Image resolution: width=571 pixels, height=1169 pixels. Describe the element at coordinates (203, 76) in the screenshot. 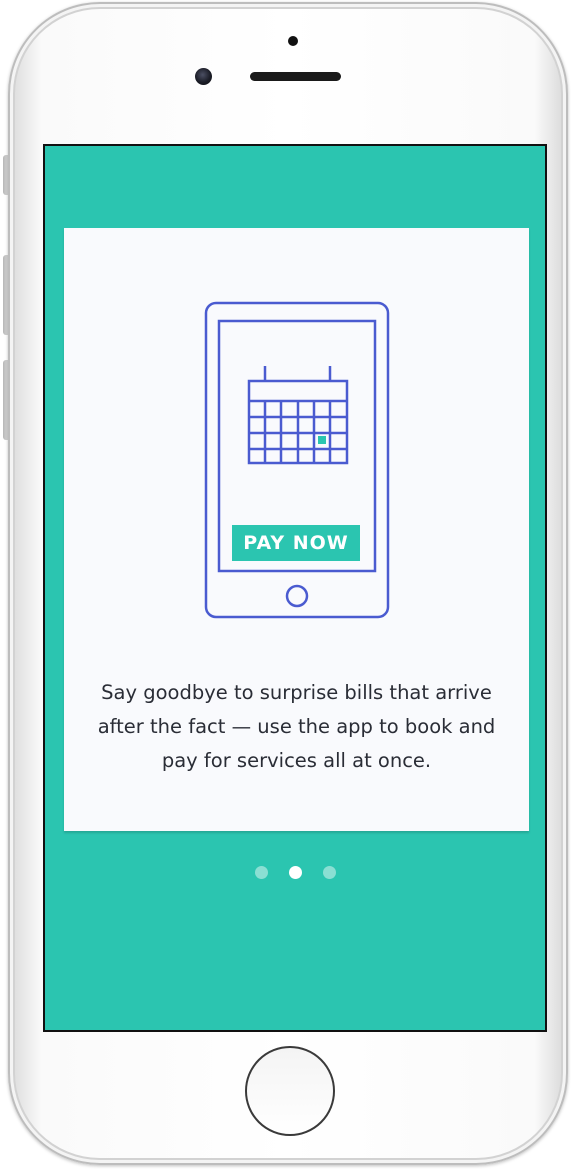

I see `camera-icon` at that location.